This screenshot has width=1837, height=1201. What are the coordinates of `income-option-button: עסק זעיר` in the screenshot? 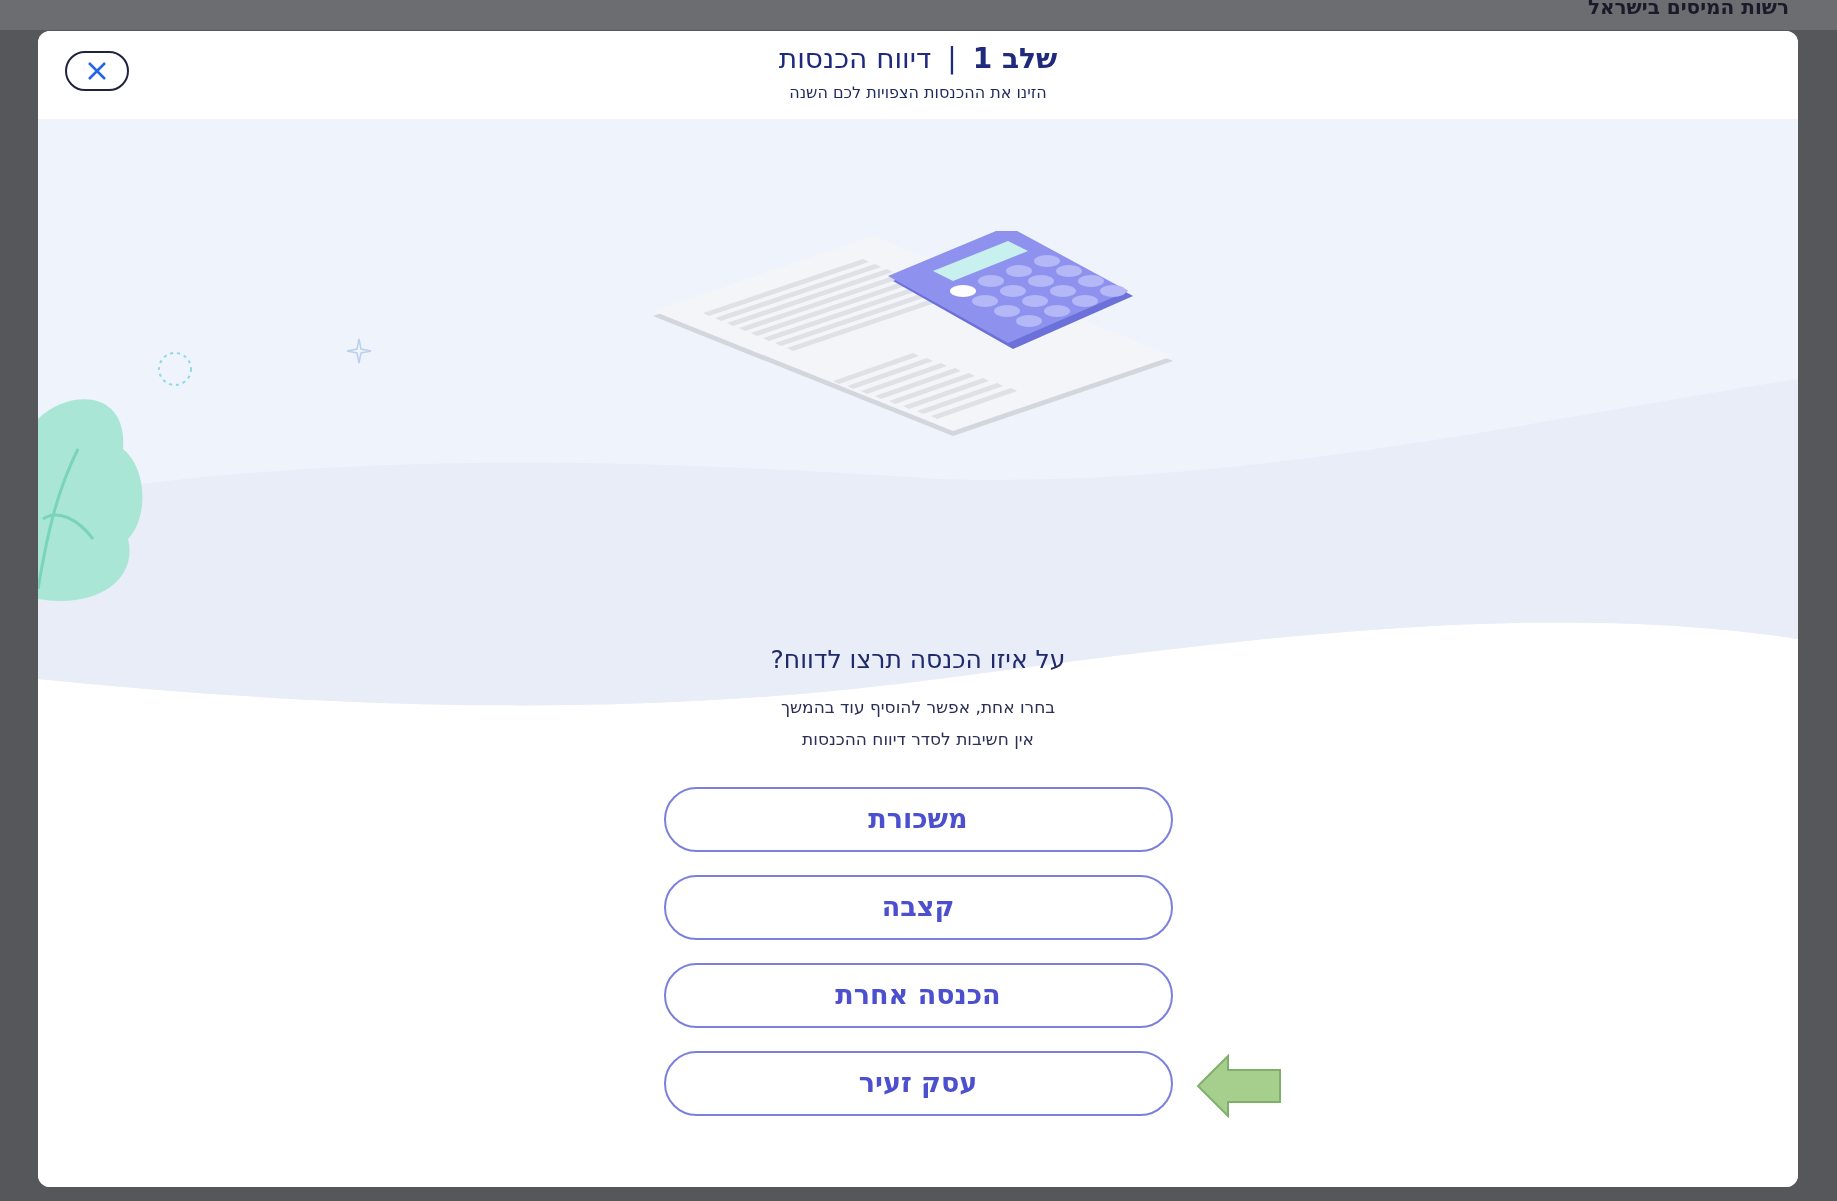 It's located at (918, 1083).